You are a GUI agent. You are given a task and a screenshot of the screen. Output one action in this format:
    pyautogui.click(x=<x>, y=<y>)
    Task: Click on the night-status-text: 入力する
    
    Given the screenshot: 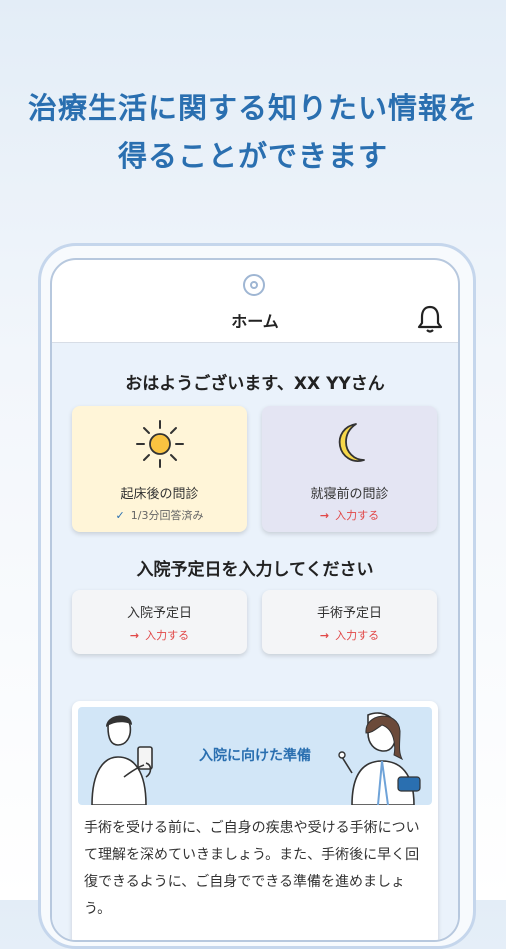 What is the action you would take?
    pyautogui.click(x=357, y=515)
    